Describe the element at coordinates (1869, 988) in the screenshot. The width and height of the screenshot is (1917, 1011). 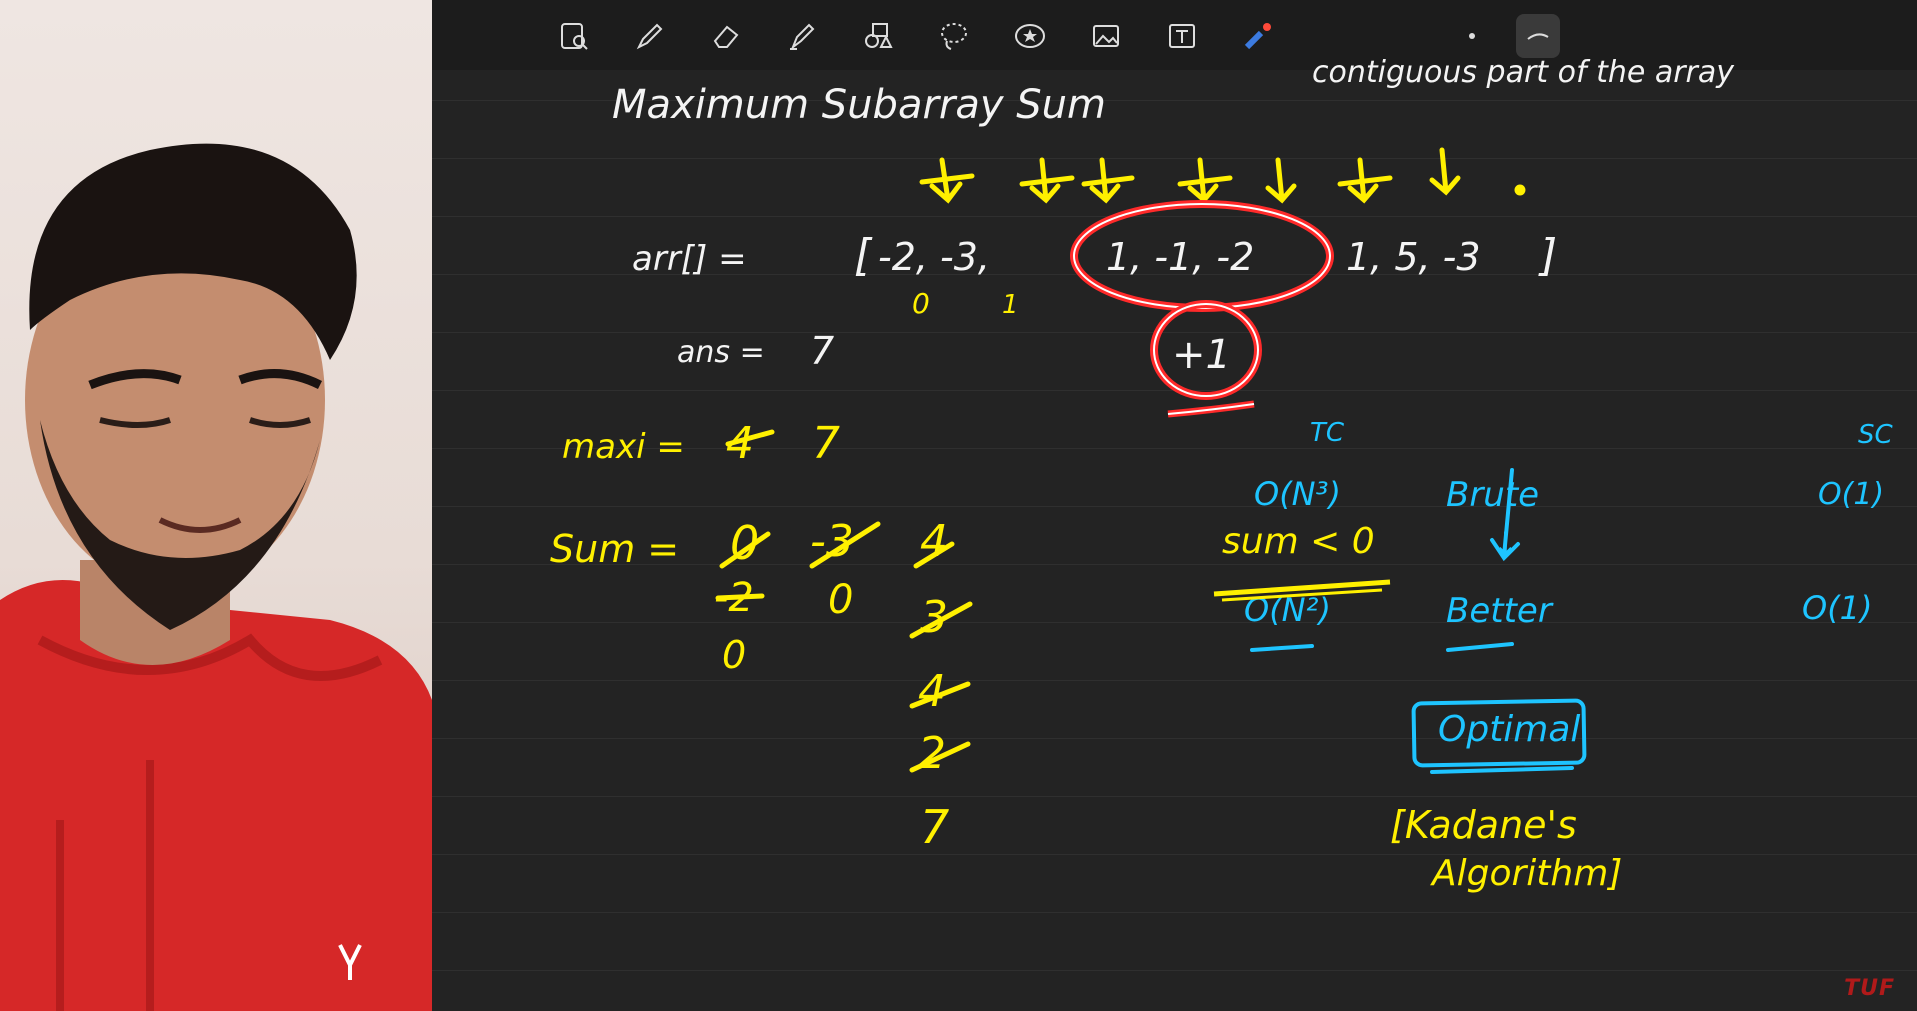
I see `channel-watermark: TUF` at that location.